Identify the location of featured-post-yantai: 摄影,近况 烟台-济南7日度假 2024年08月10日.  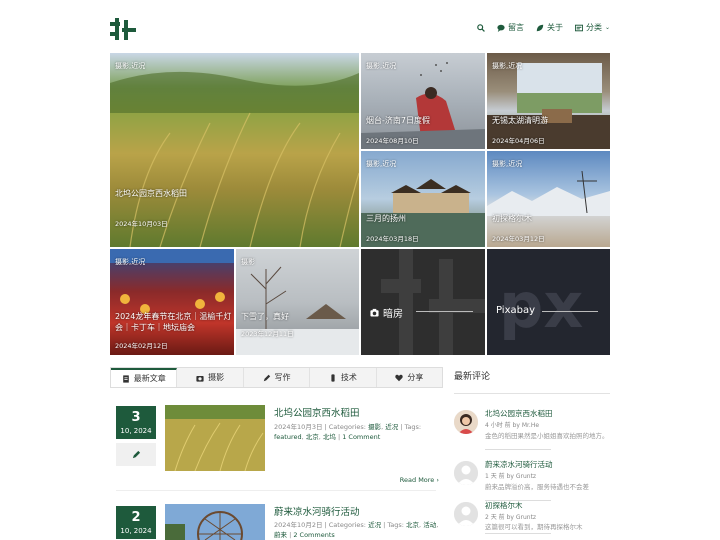
(423, 101).